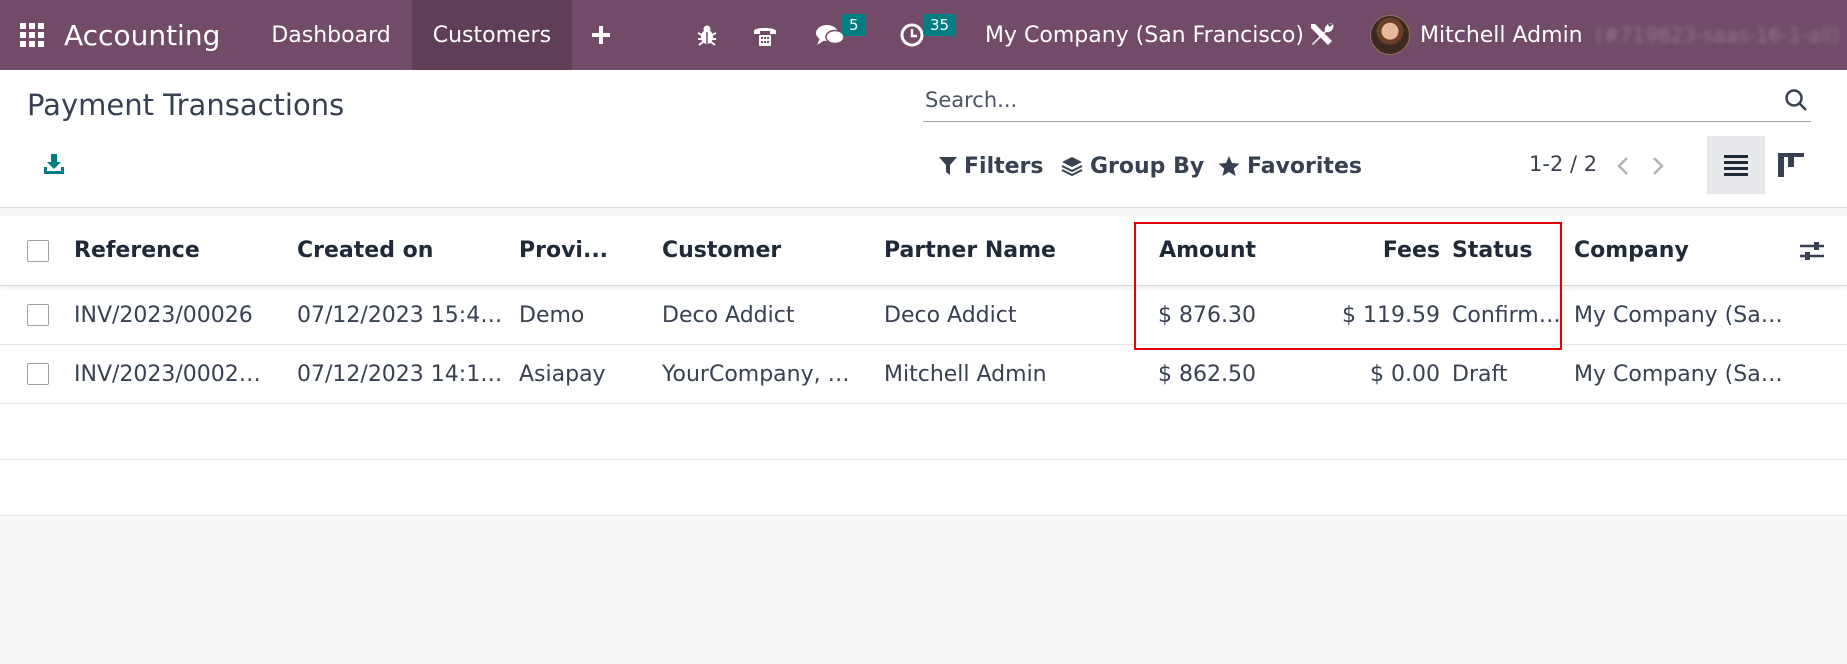 The height and width of the screenshot is (664, 1847). What do you see at coordinates (1390, 35) in the screenshot?
I see `avatar` at bounding box center [1390, 35].